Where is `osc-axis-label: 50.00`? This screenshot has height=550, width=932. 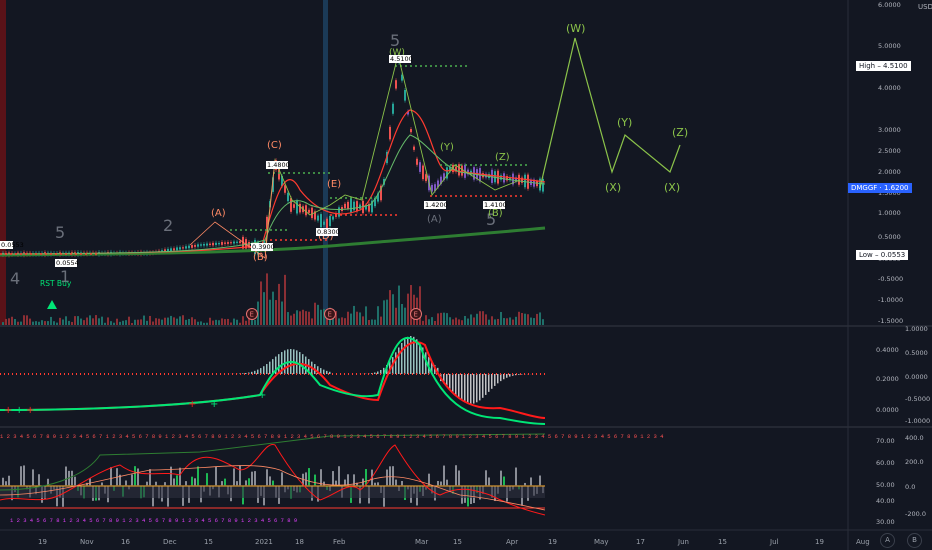 osc-axis-label: 50.00 is located at coordinates (885, 485).